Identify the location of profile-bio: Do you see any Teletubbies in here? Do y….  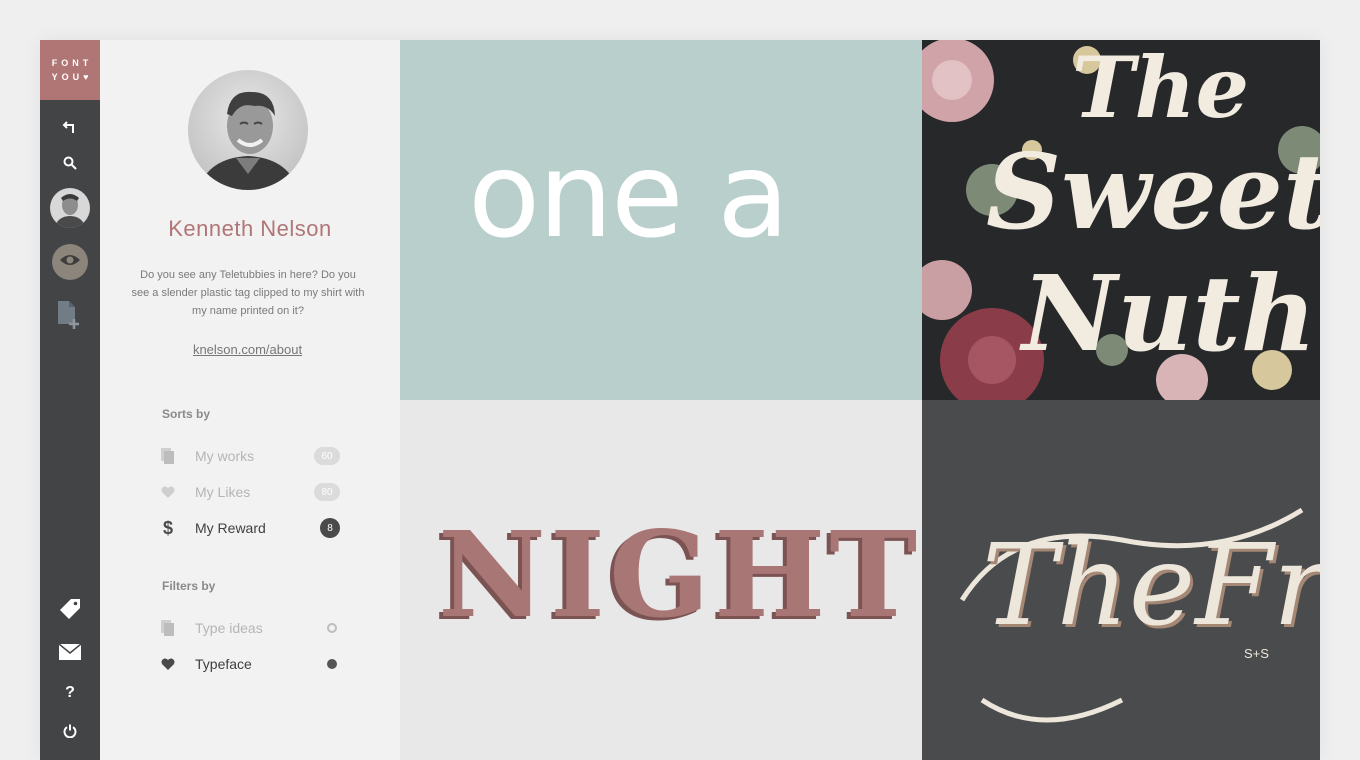
(248, 293).